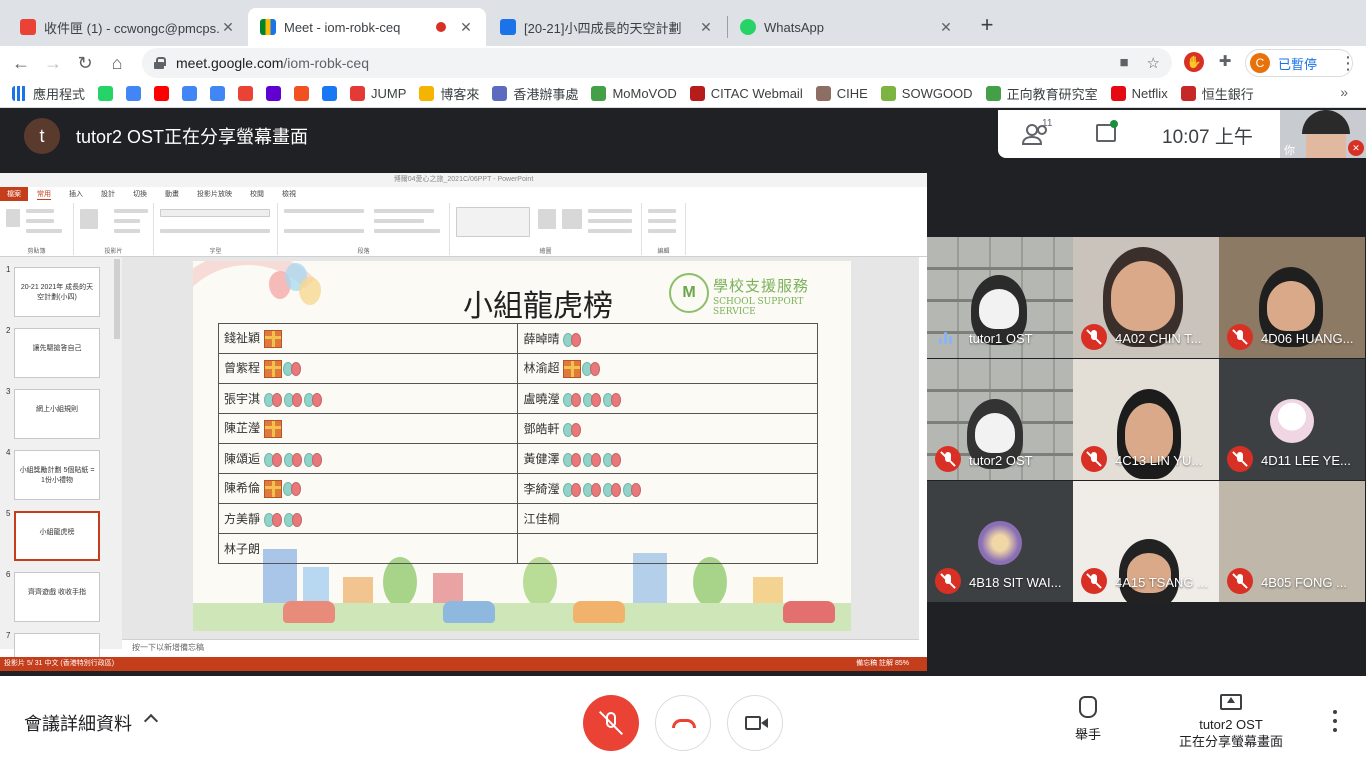 This screenshot has width=1366, height=768. I want to click on bookmark-19: 恒生銀行, so click(1217, 93).